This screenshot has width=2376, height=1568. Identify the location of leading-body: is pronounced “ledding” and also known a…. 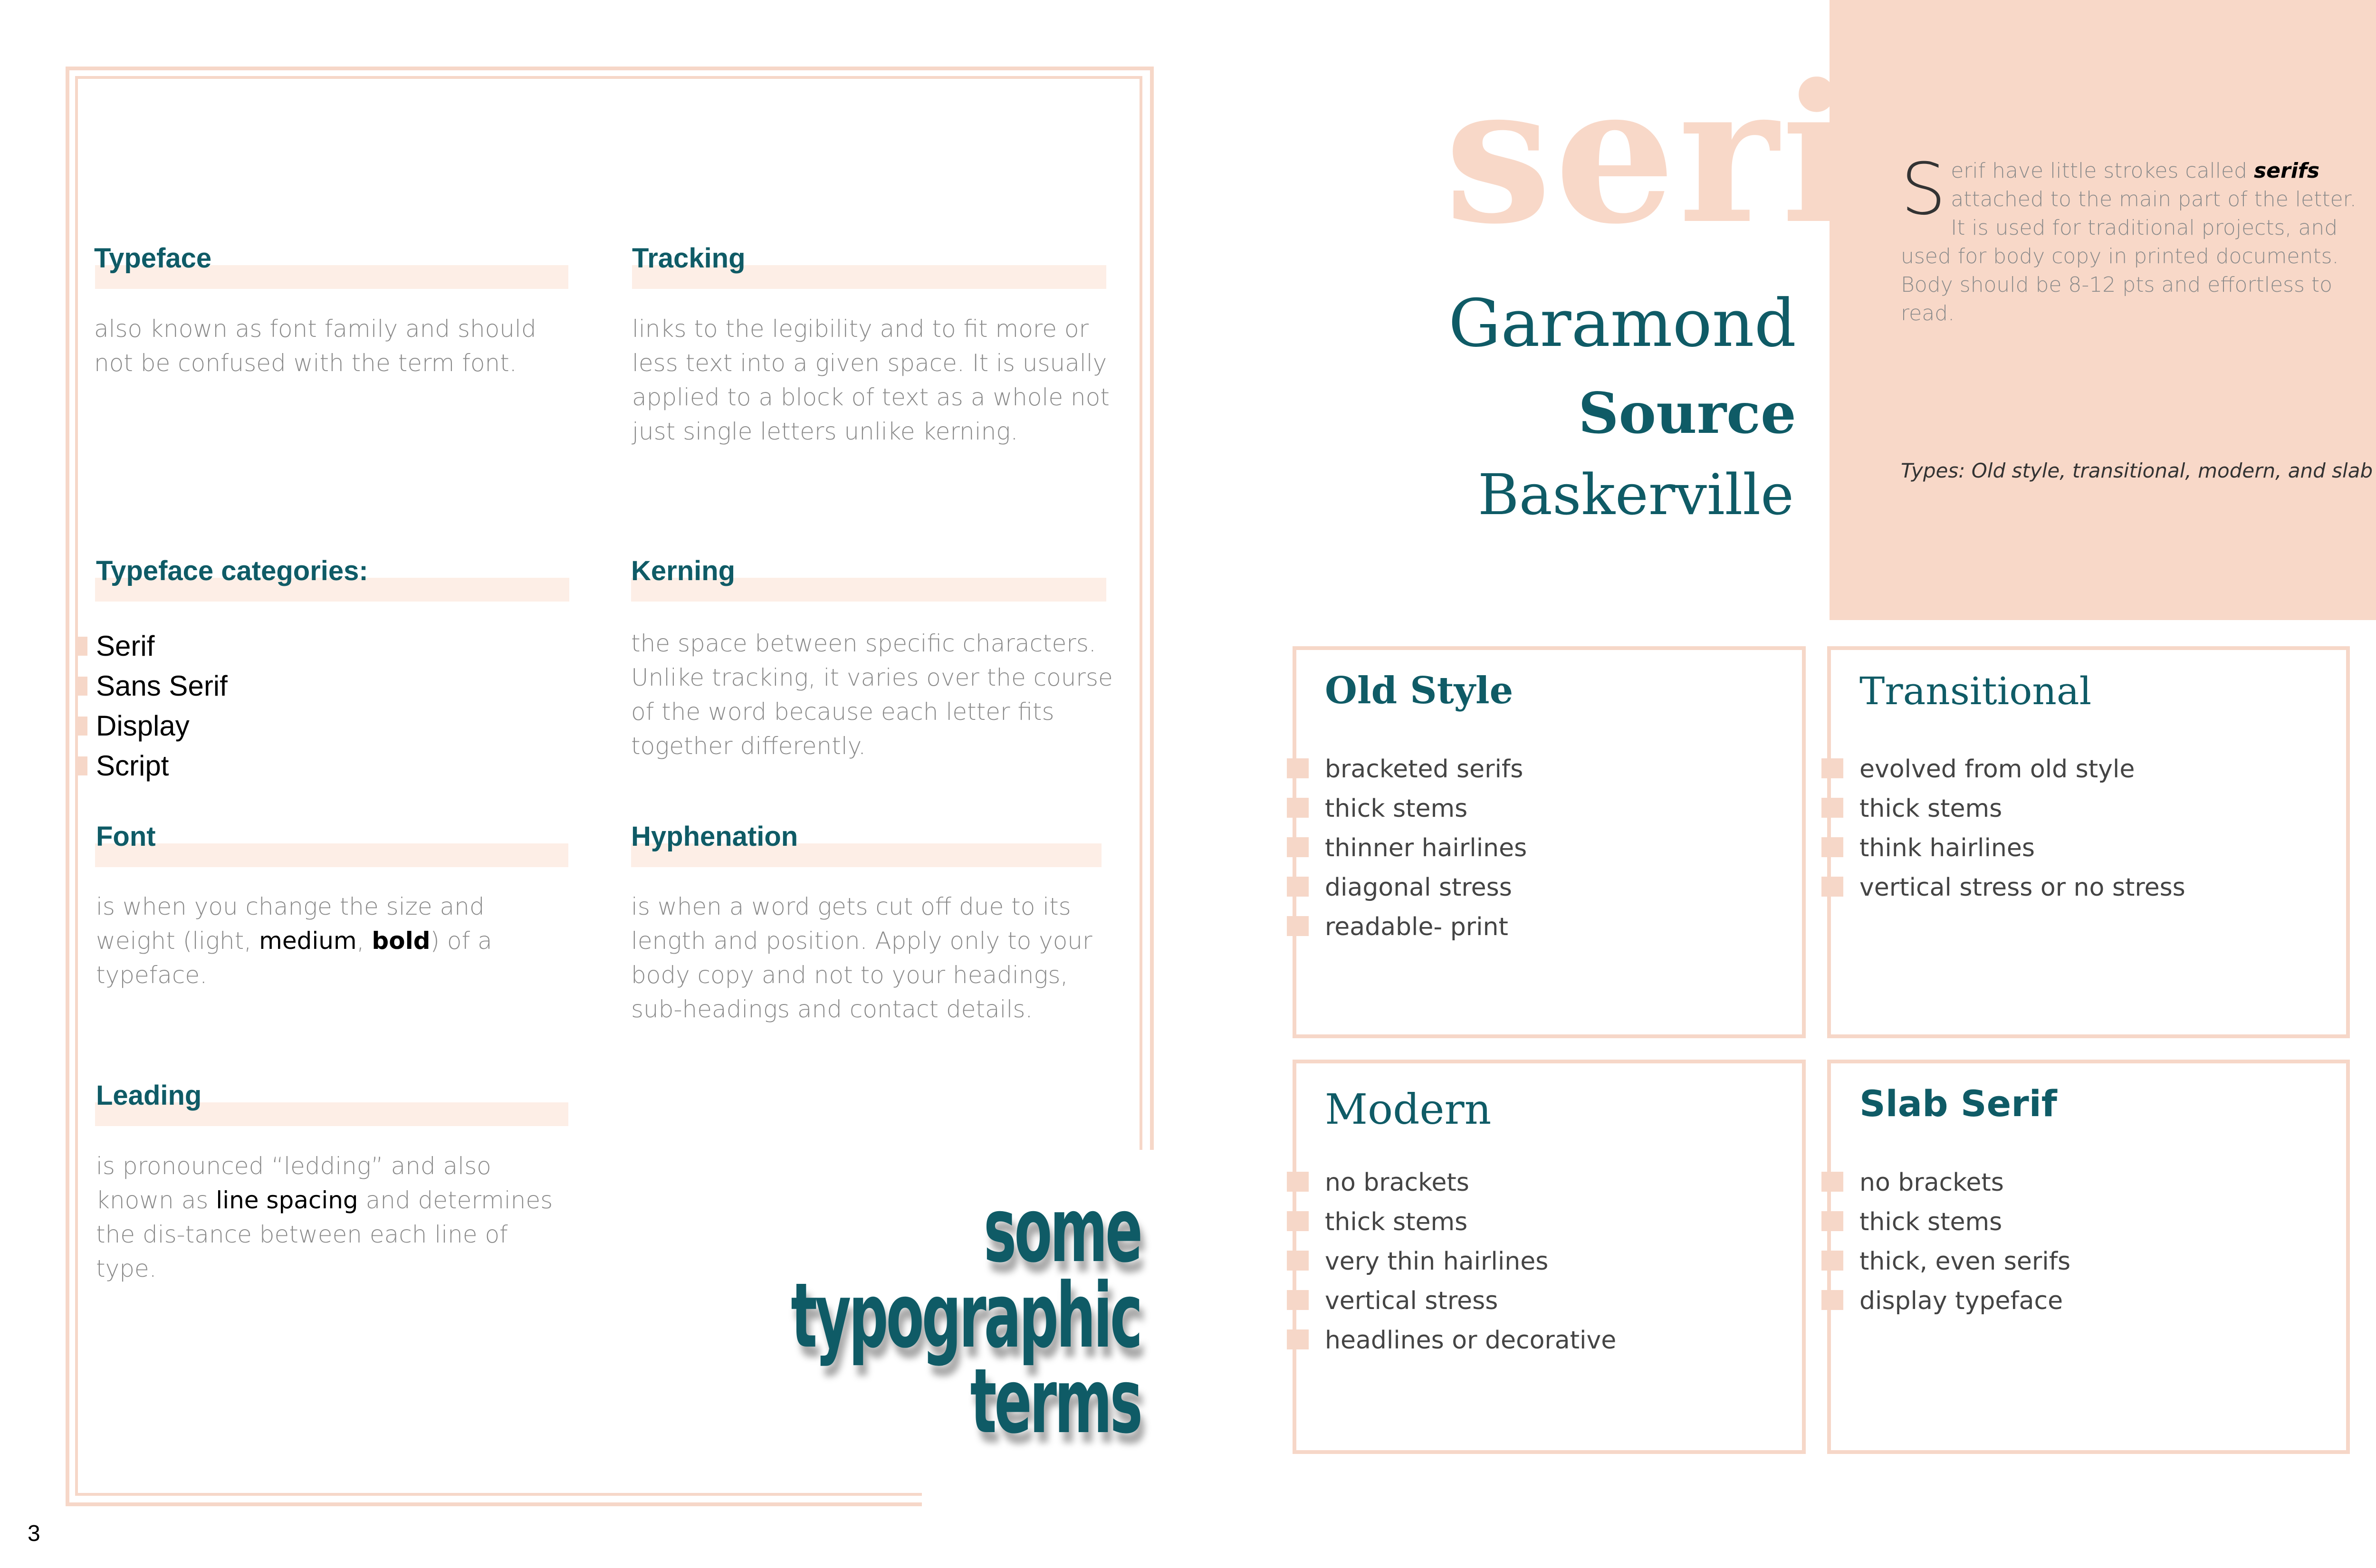
(336, 1218).